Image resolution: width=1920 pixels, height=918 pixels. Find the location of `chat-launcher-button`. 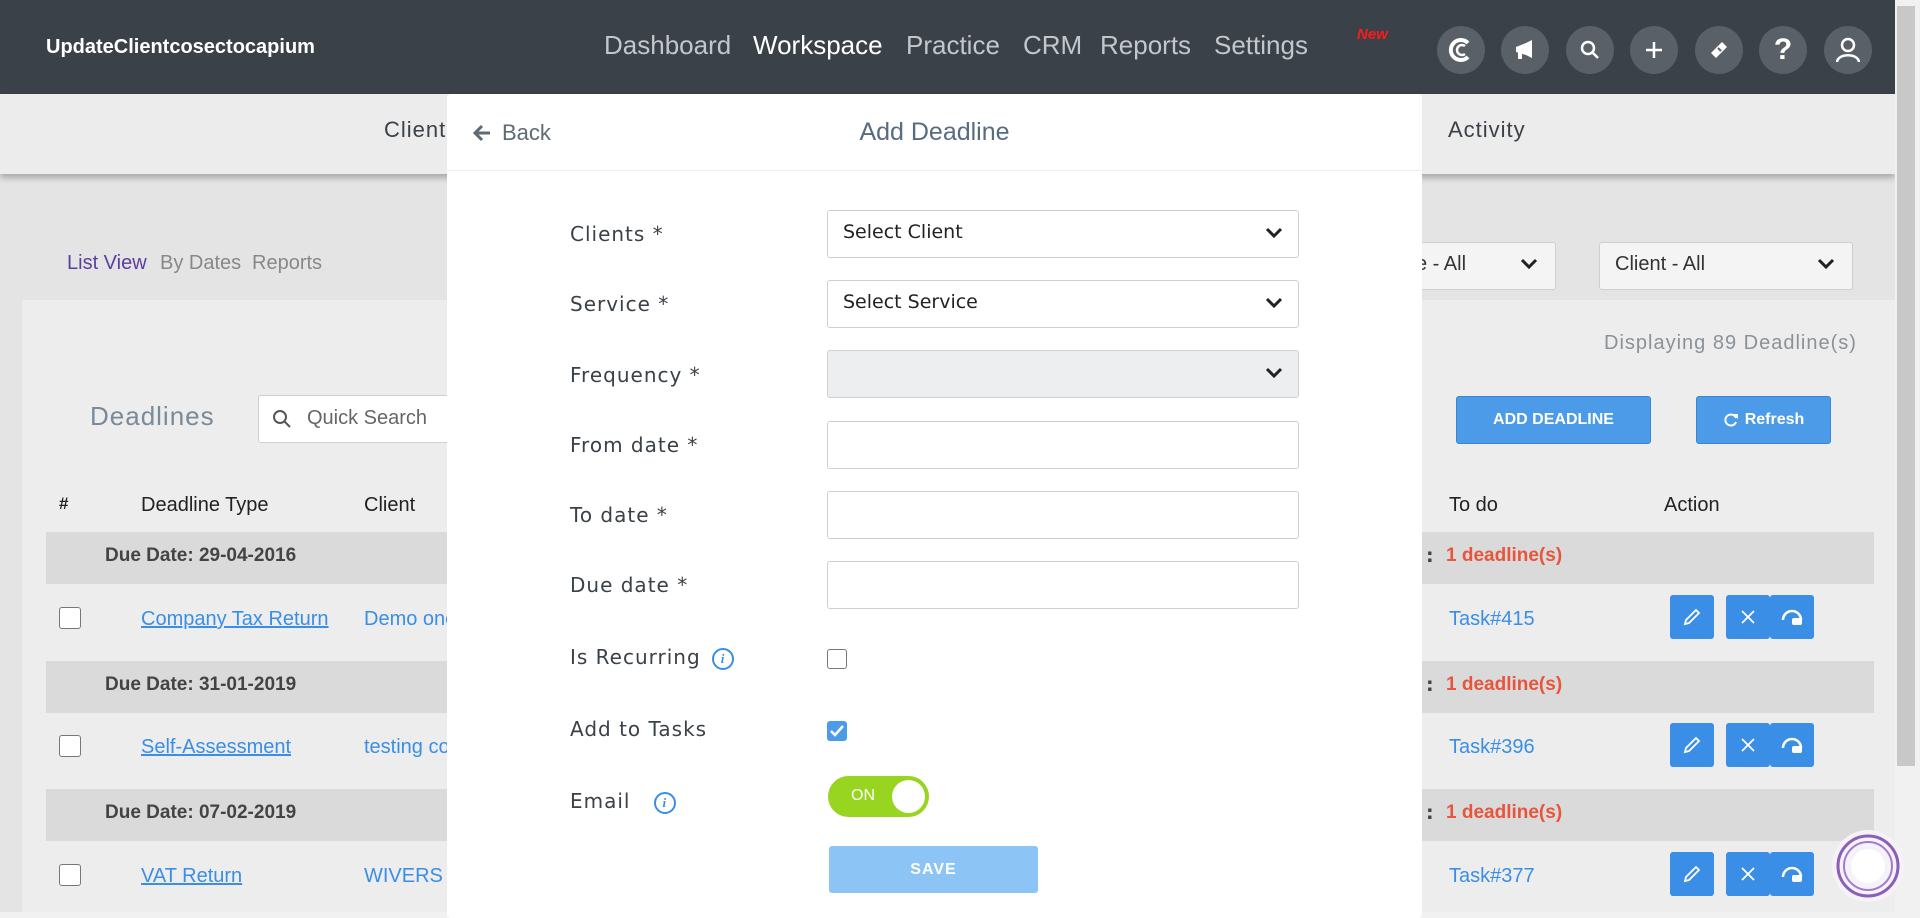

chat-launcher-button is located at coordinates (1868, 866).